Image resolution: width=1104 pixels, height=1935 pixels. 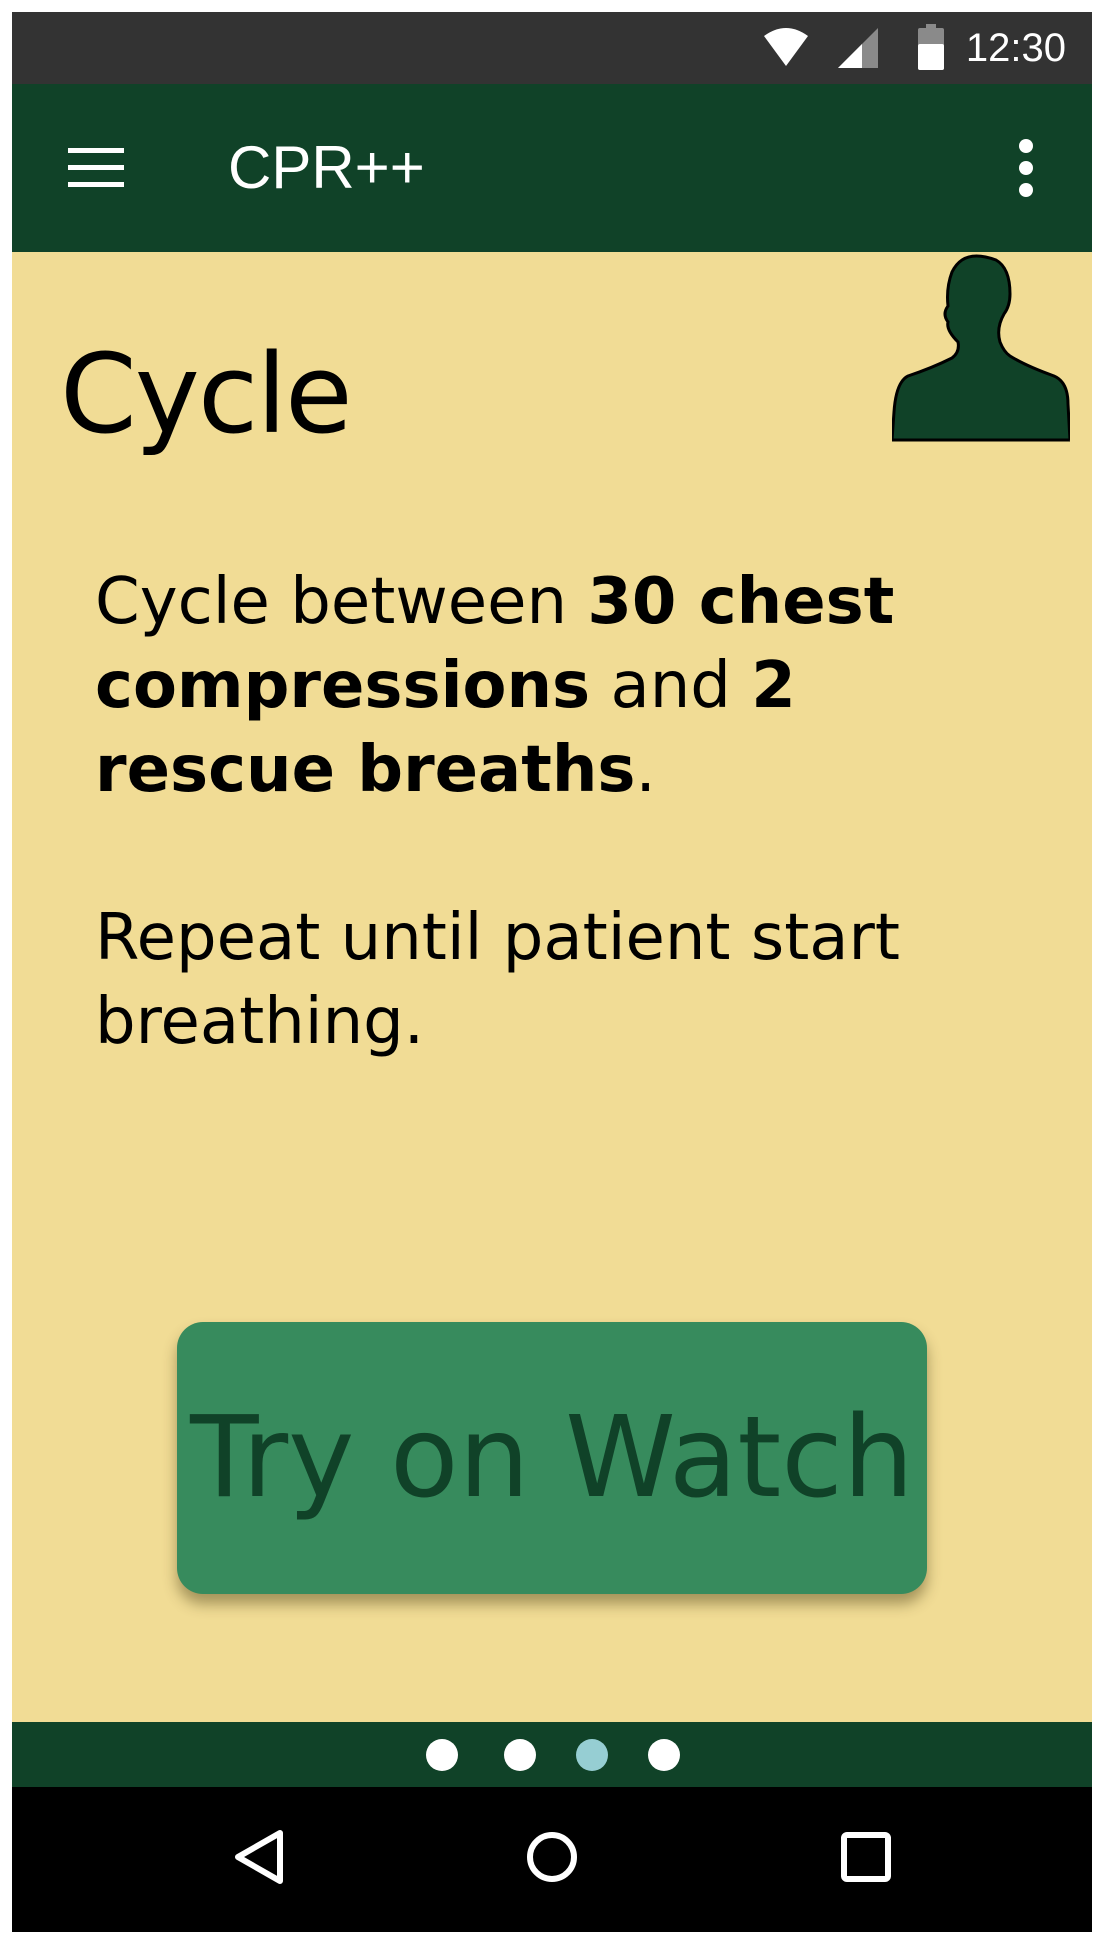 I want to click on navigation-bar, so click(x=552, y=1859).